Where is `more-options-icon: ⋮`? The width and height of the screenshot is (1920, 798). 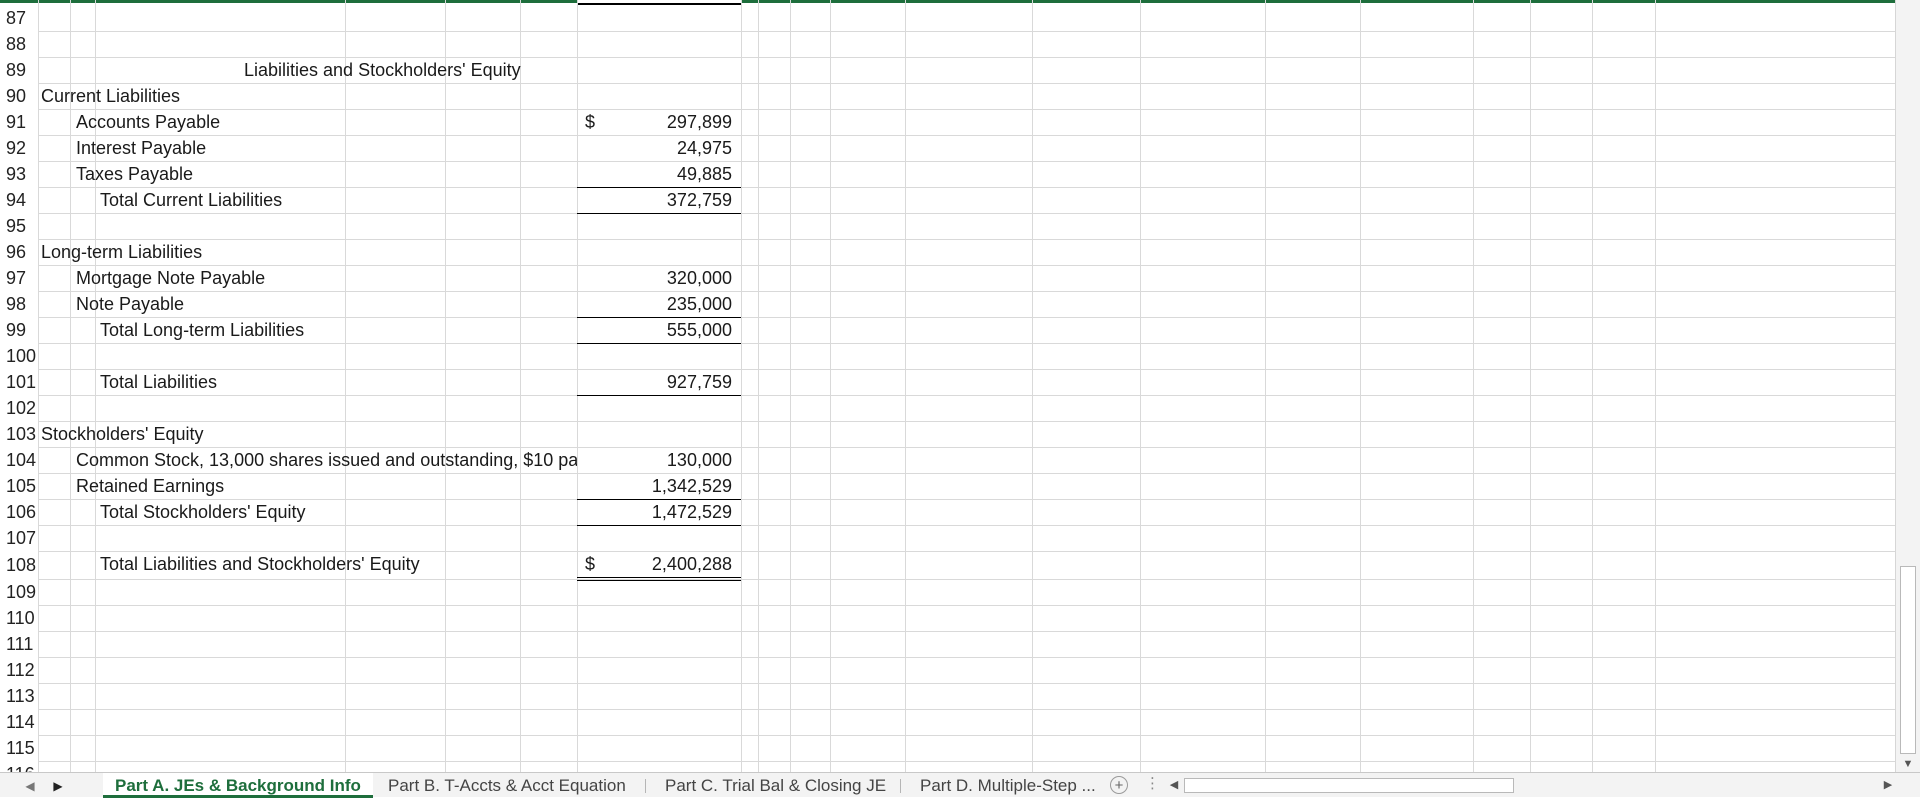
more-options-icon: ⋮ is located at coordinates (1152, 783).